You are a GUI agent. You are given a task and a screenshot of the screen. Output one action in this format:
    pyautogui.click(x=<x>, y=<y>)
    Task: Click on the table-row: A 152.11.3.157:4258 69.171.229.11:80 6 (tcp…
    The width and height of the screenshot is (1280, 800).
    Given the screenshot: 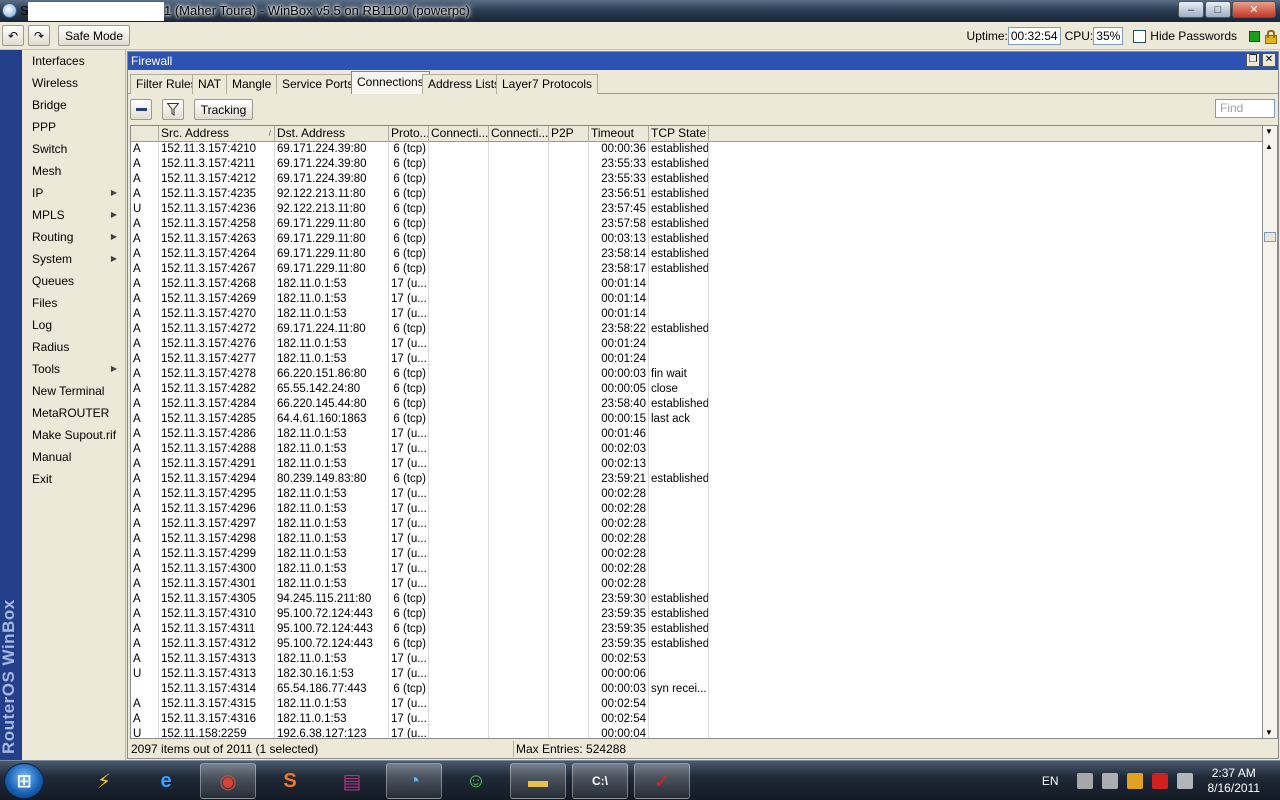 What is the action you would take?
    pyautogui.click(x=696, y=224)
    